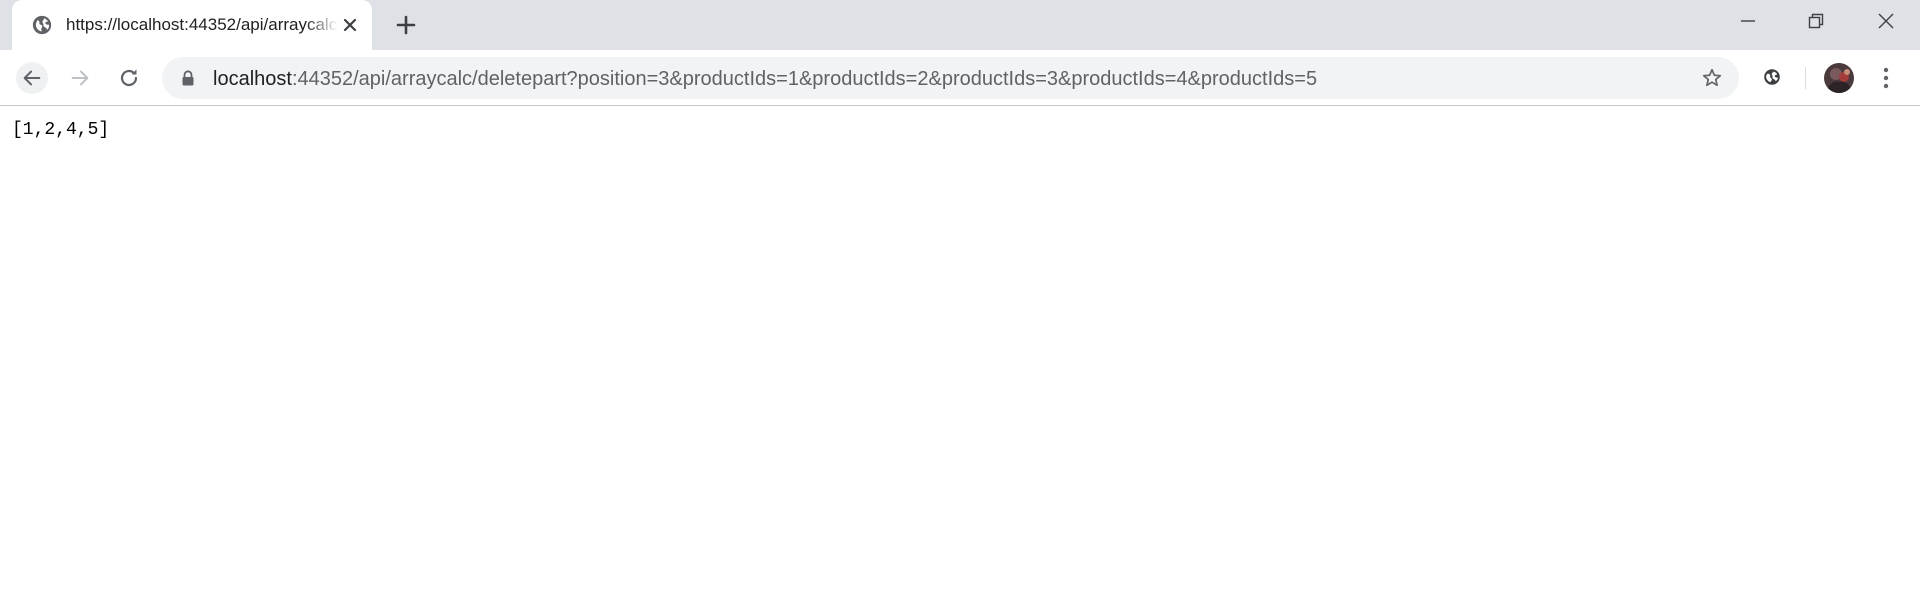  What do you see at coordinates (1712, 78) in the screenshot?
I see `star-icon` at bounding box center [1712, 78].